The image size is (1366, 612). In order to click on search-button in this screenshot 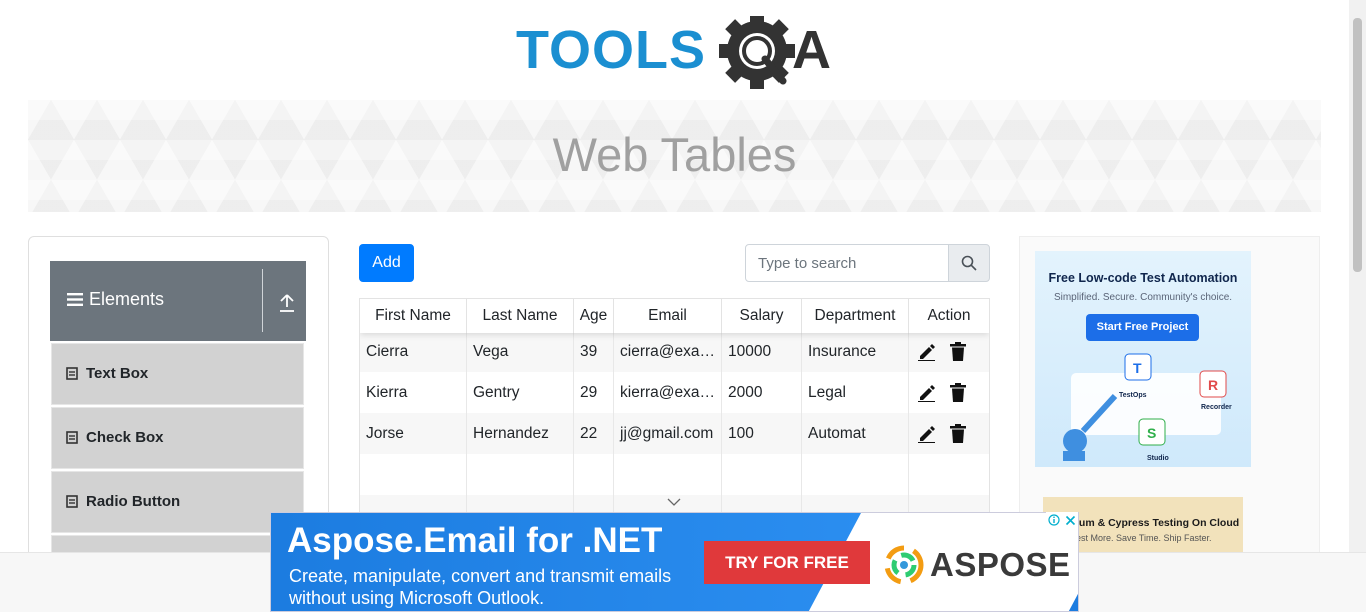, I will do `click(969, 263)`.